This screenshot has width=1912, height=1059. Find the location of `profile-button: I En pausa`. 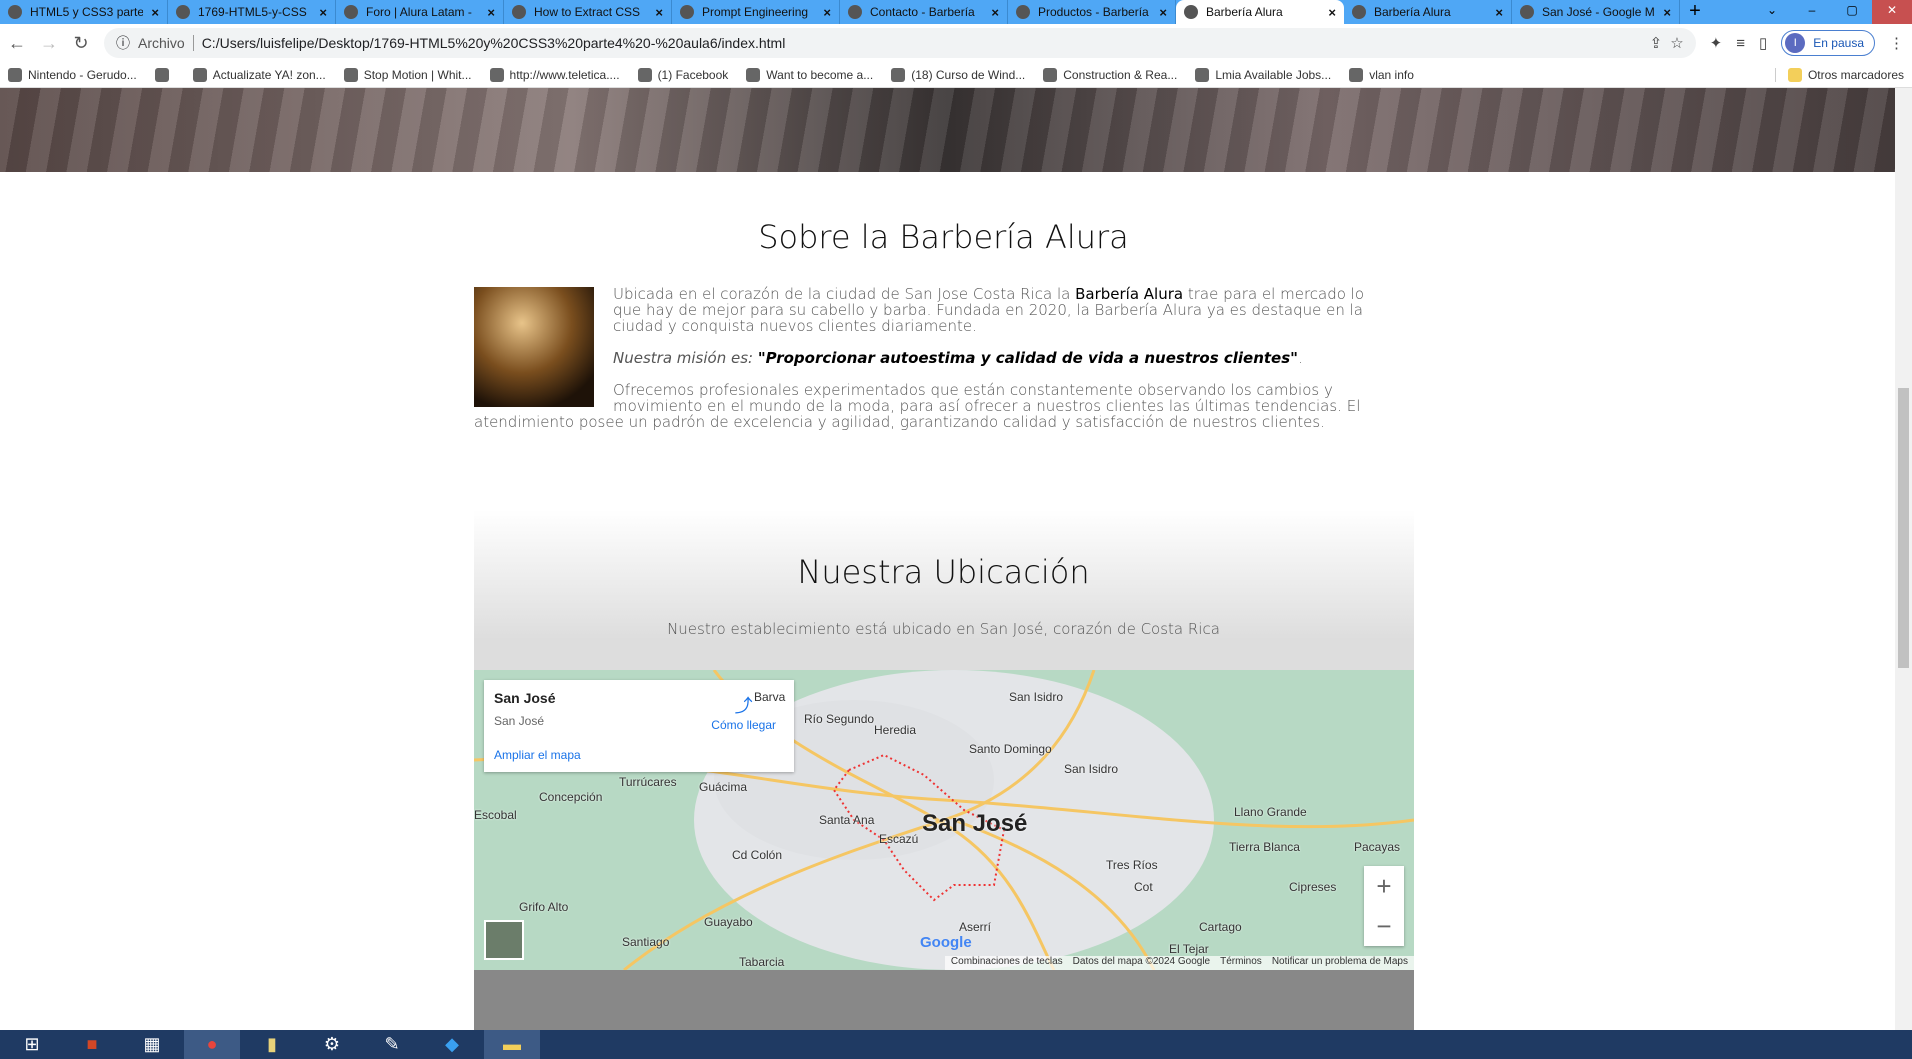

profile-button: I En pausa is located at coordinates (1828, 43).